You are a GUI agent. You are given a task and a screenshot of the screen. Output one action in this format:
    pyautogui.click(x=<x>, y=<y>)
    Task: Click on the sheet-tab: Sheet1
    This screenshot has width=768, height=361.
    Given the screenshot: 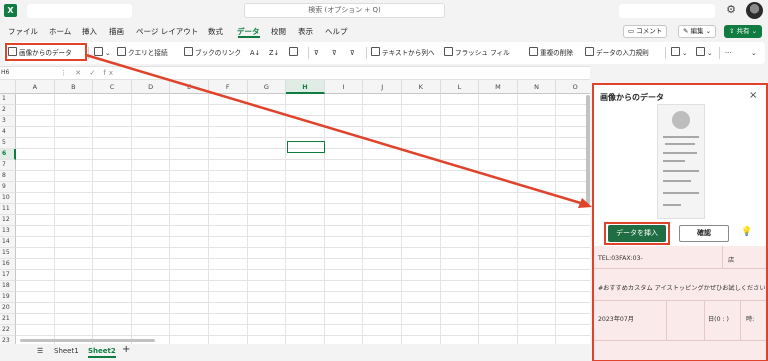 What is the action you would take?
    pyautogui.click(x=66, y=351)
    